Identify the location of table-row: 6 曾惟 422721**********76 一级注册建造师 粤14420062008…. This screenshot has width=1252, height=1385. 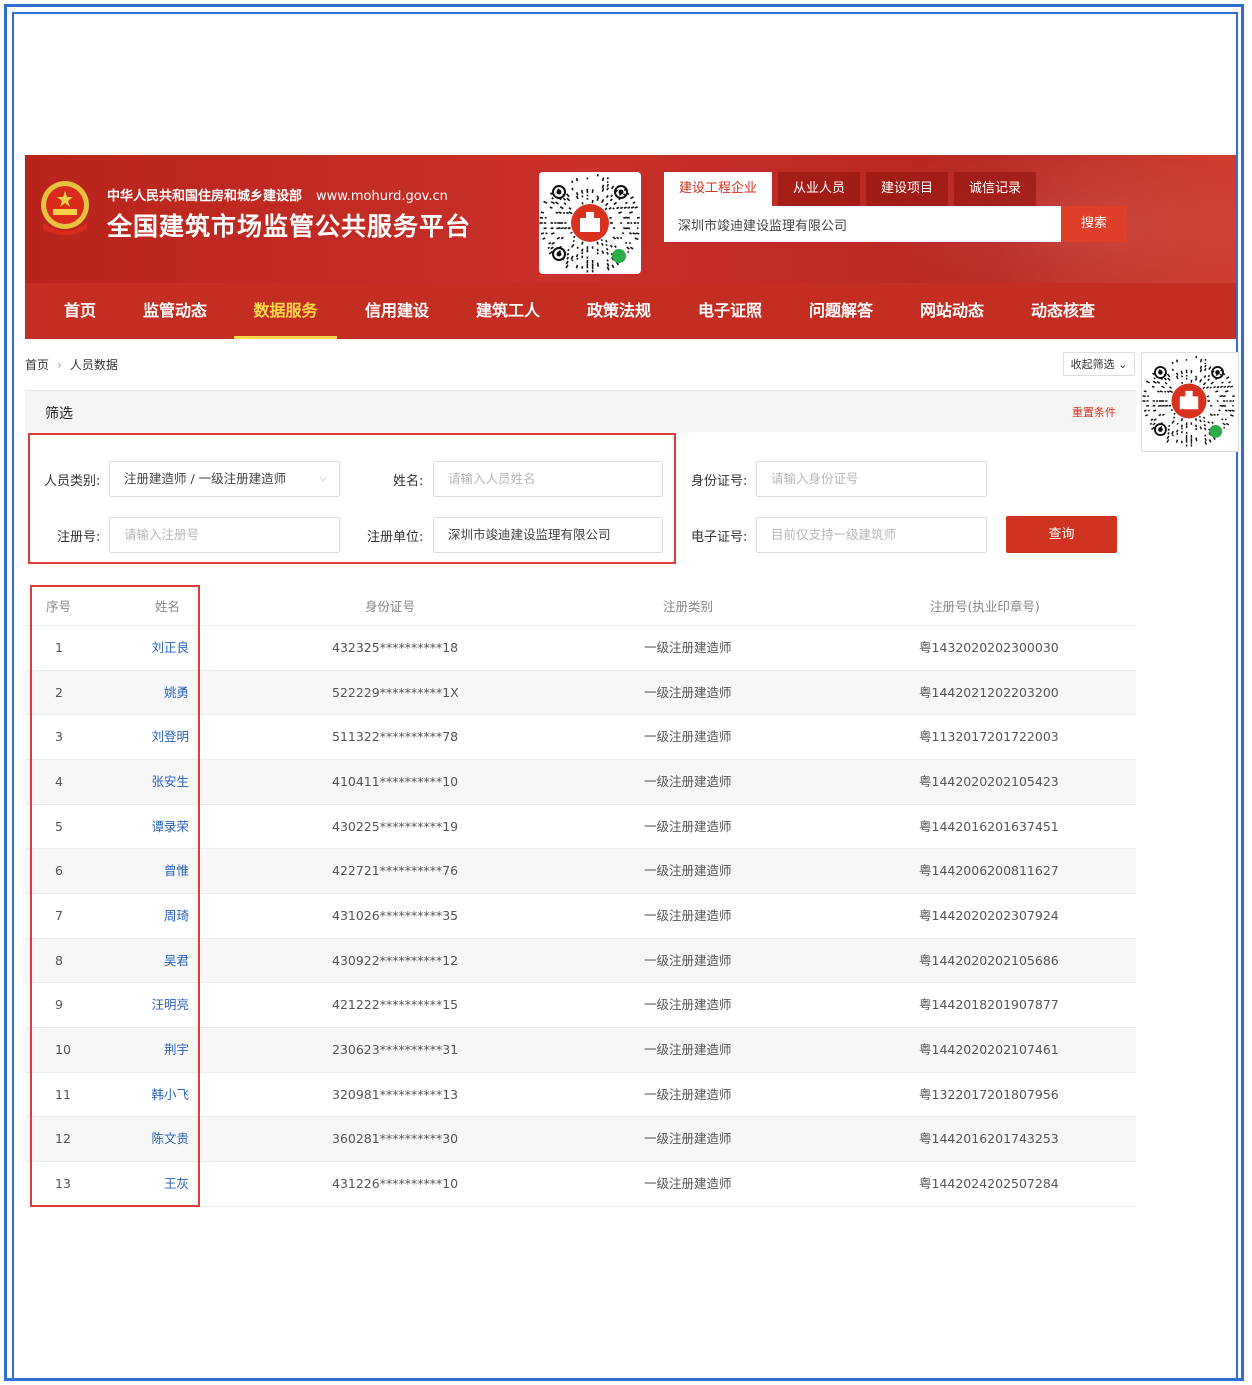
(580, 872).